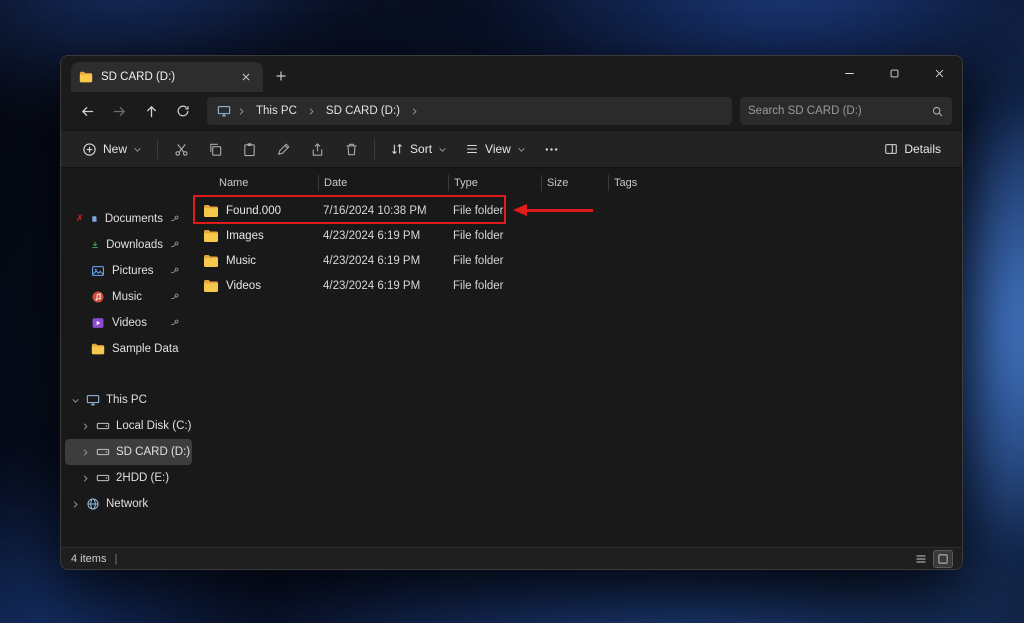 This screenshot has height=623, width=1024. I want to click on column-header-size: Size, so click(574, 183).